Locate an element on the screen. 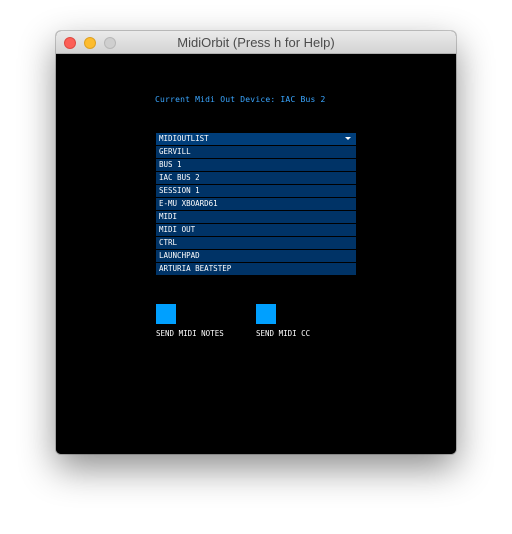 The image size is (512, 534). dropdown-item: CTRL is located at coordinates (256, 243).